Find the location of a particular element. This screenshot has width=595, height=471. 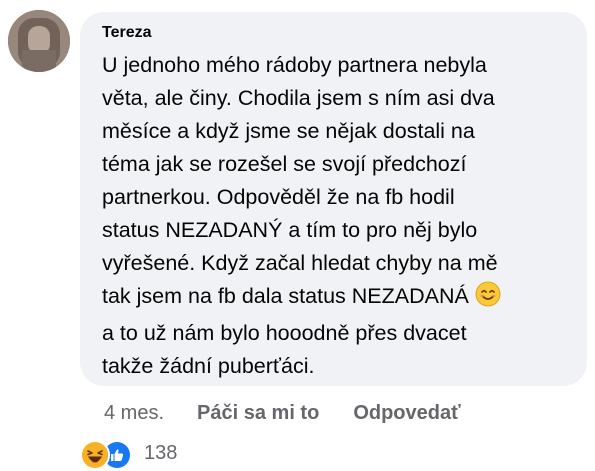

avatar is located at coordinates (39, 41).